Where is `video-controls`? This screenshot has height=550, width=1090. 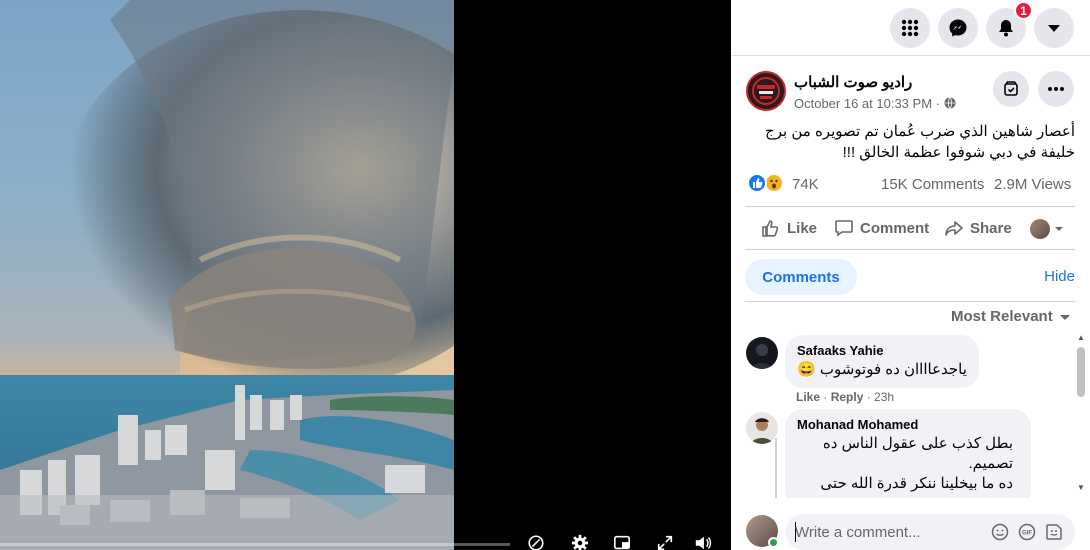 video-controls is located at coordinates (365, 540).